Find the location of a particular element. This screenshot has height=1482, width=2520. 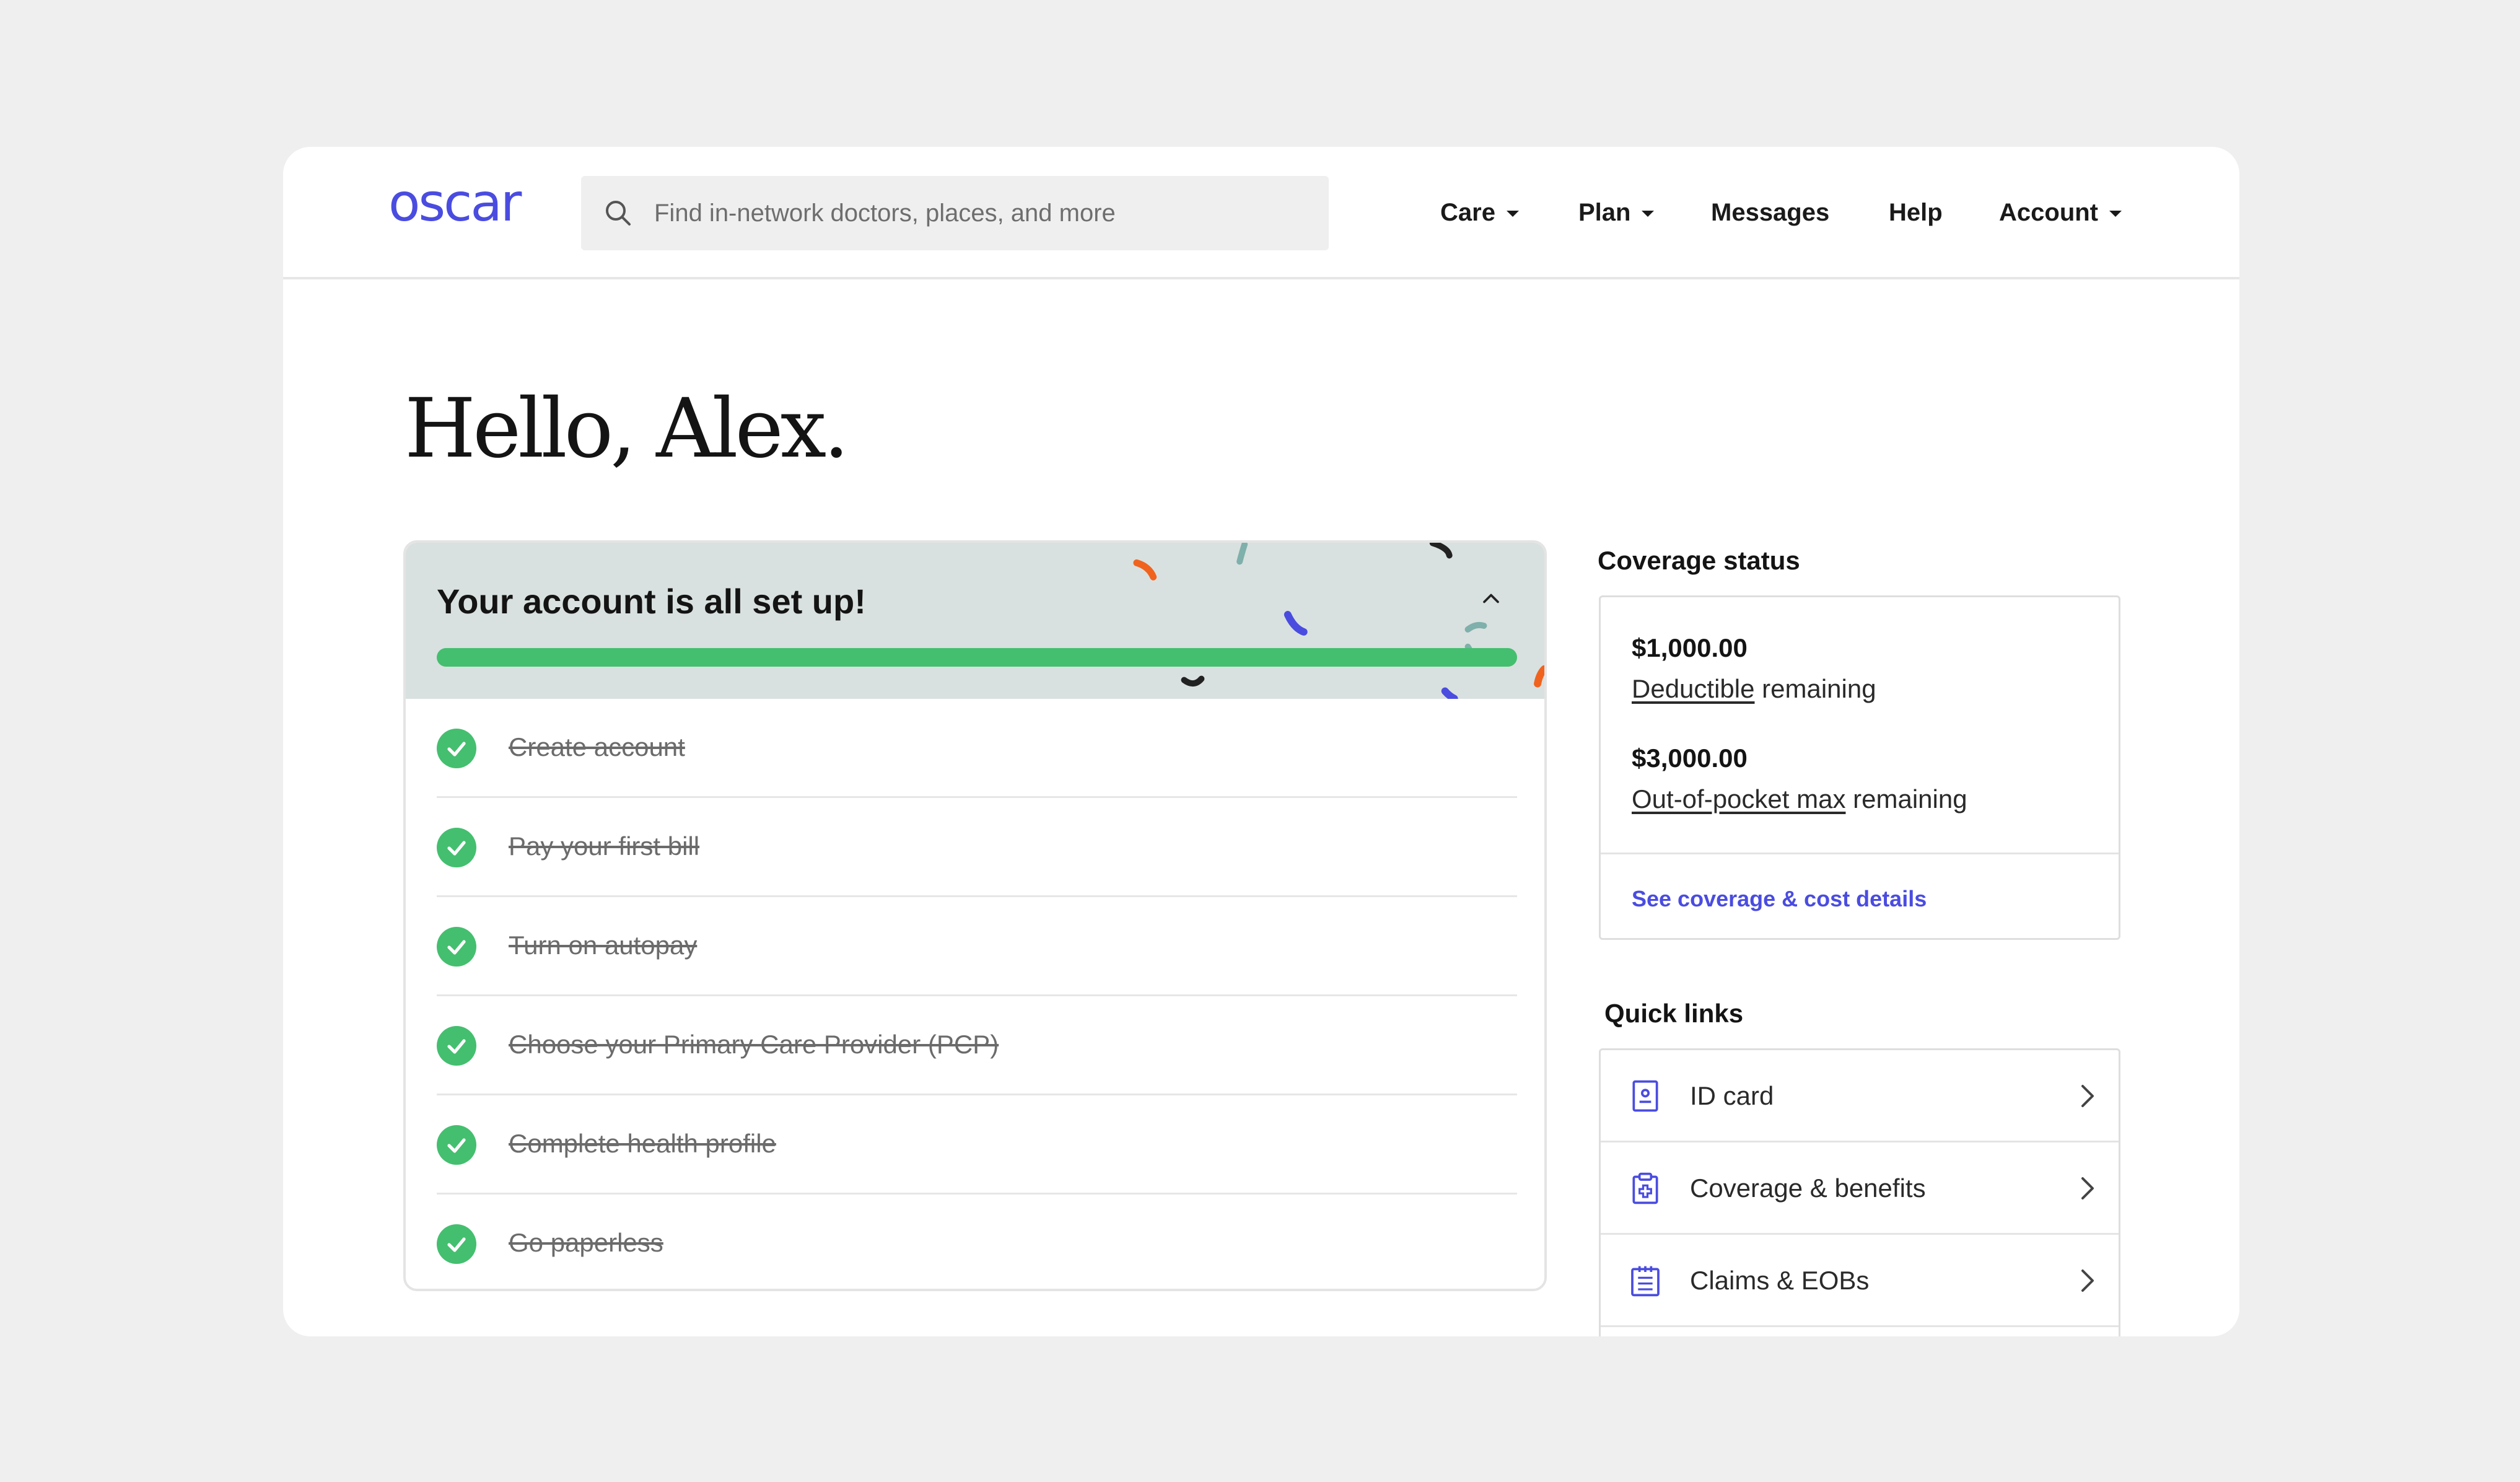

search-icon is located at coordinates (618, 213).